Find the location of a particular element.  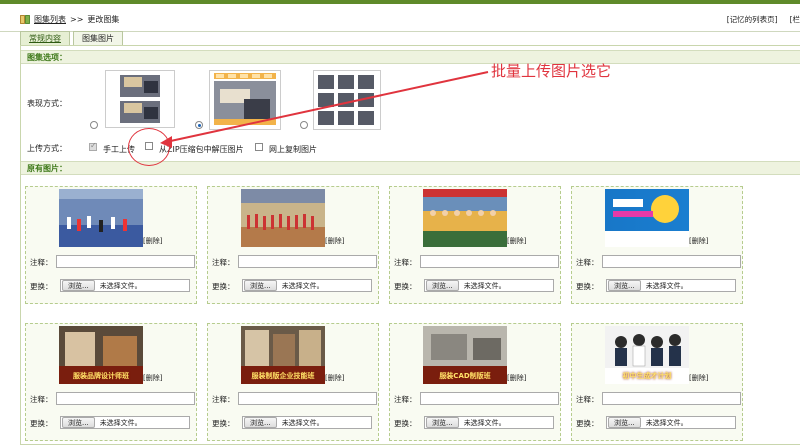

column-link: [栏 is located at coordinates (795, 19).